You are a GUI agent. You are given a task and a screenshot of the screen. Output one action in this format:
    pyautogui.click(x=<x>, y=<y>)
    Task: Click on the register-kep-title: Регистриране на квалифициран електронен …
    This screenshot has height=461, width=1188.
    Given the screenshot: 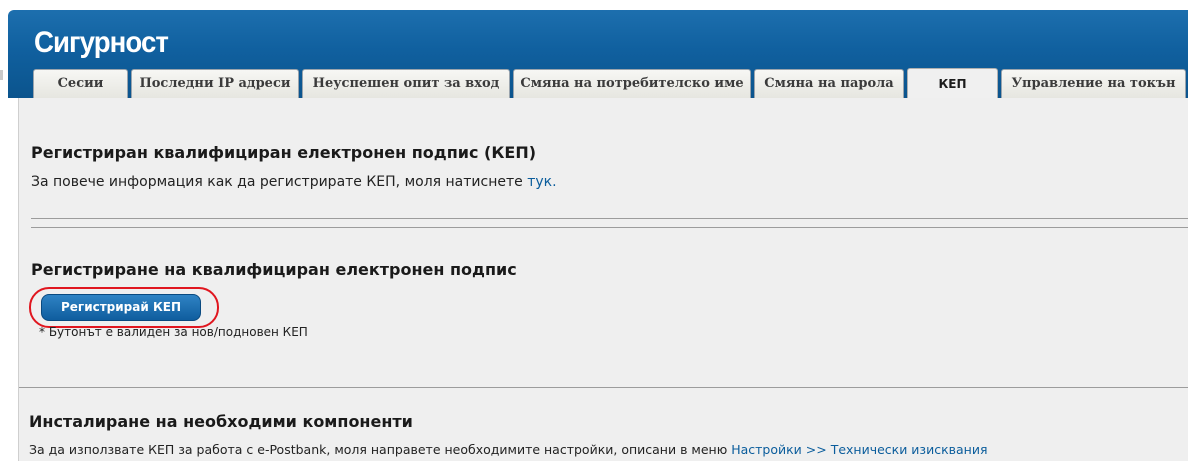 What is the action you would take?
    pyautogui.click(x=274, y=269)
    